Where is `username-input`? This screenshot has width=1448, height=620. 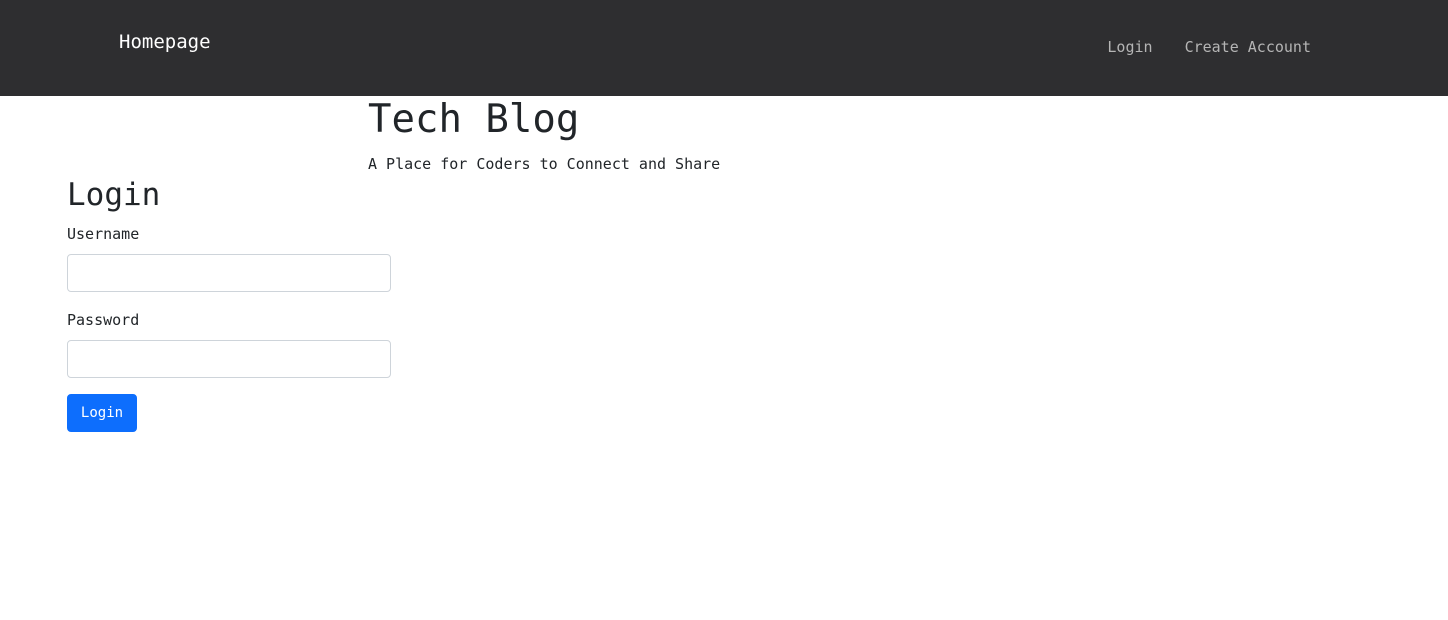
username-input is located at coordinates (229, 273).